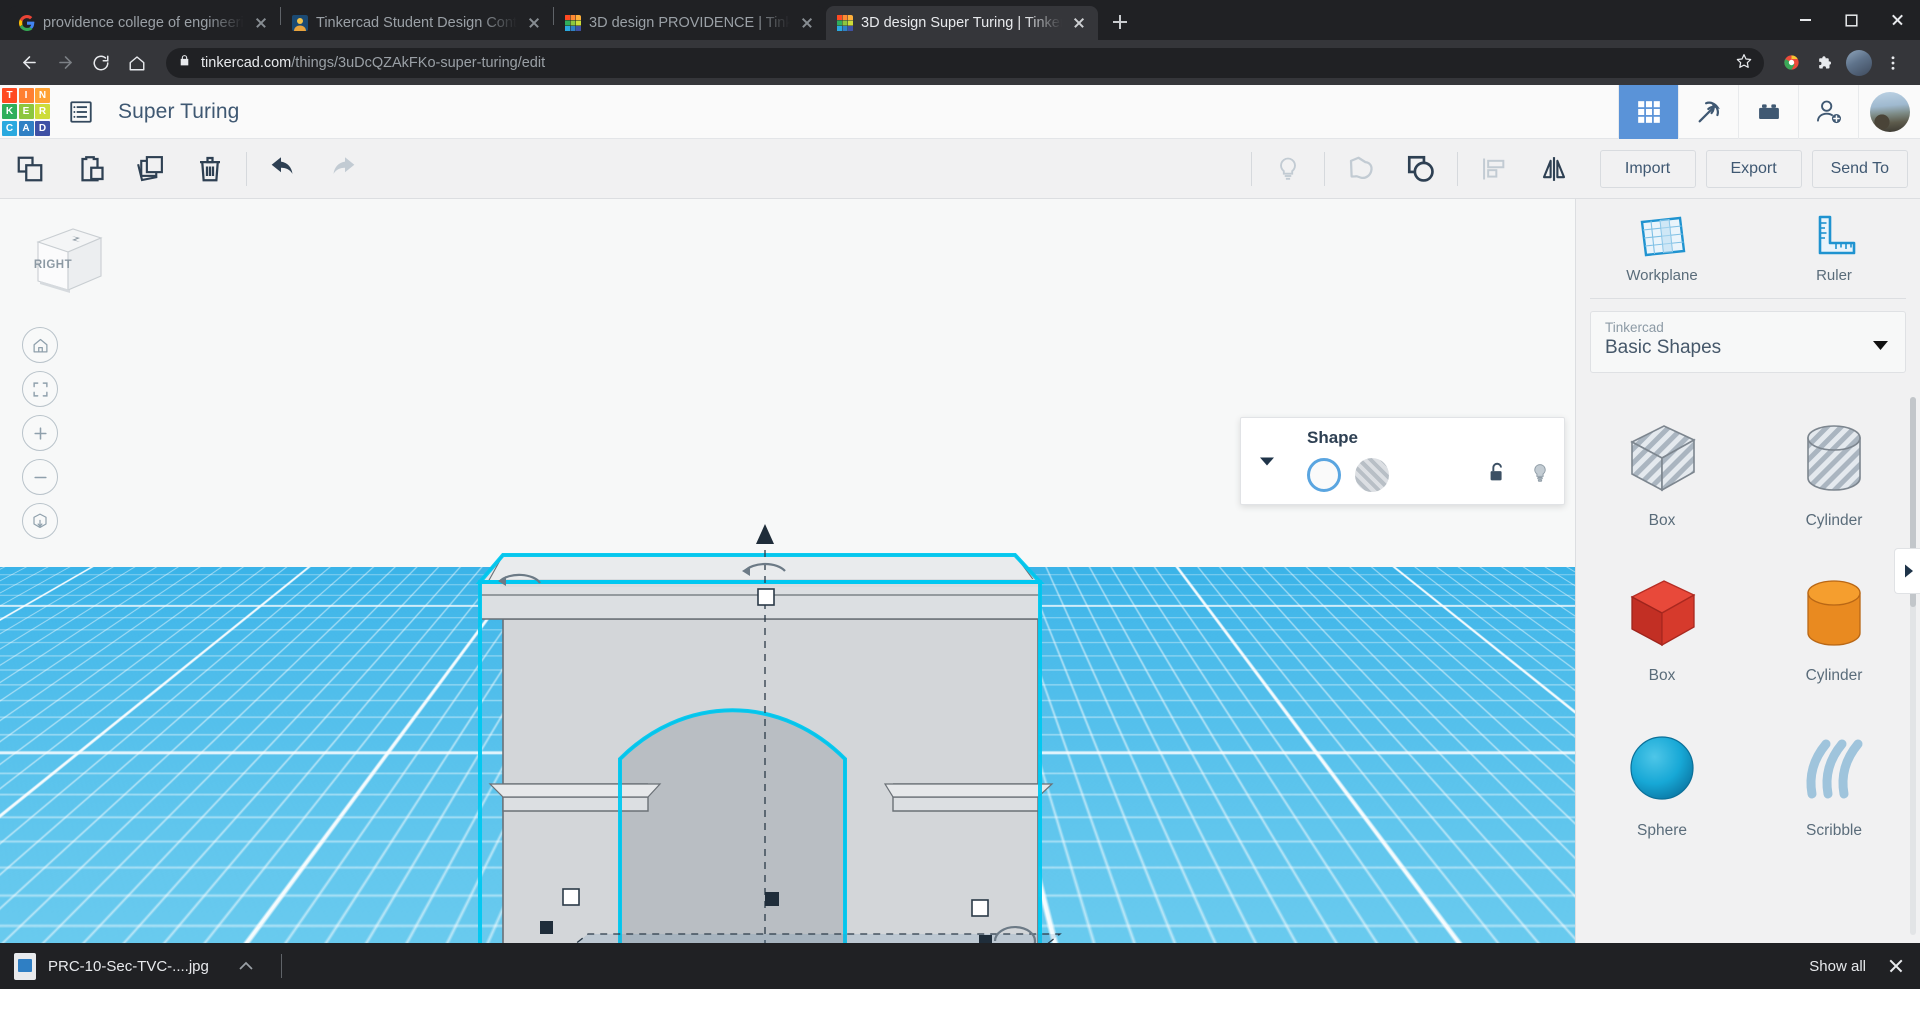  Describe the element at coordinates (1421, 169) in the screenshot. I see `group-icon` at that location.